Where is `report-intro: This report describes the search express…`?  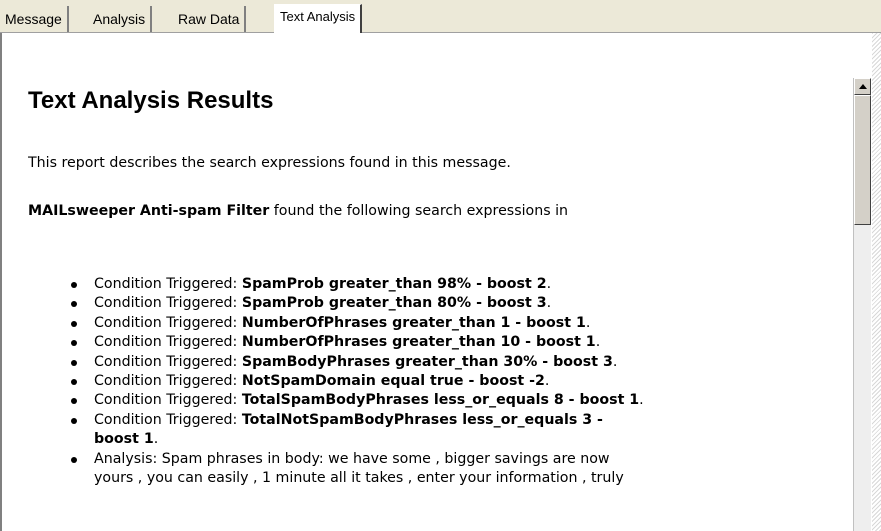
report-intro: This report describes the search express… is located at coordinates (269, 163).